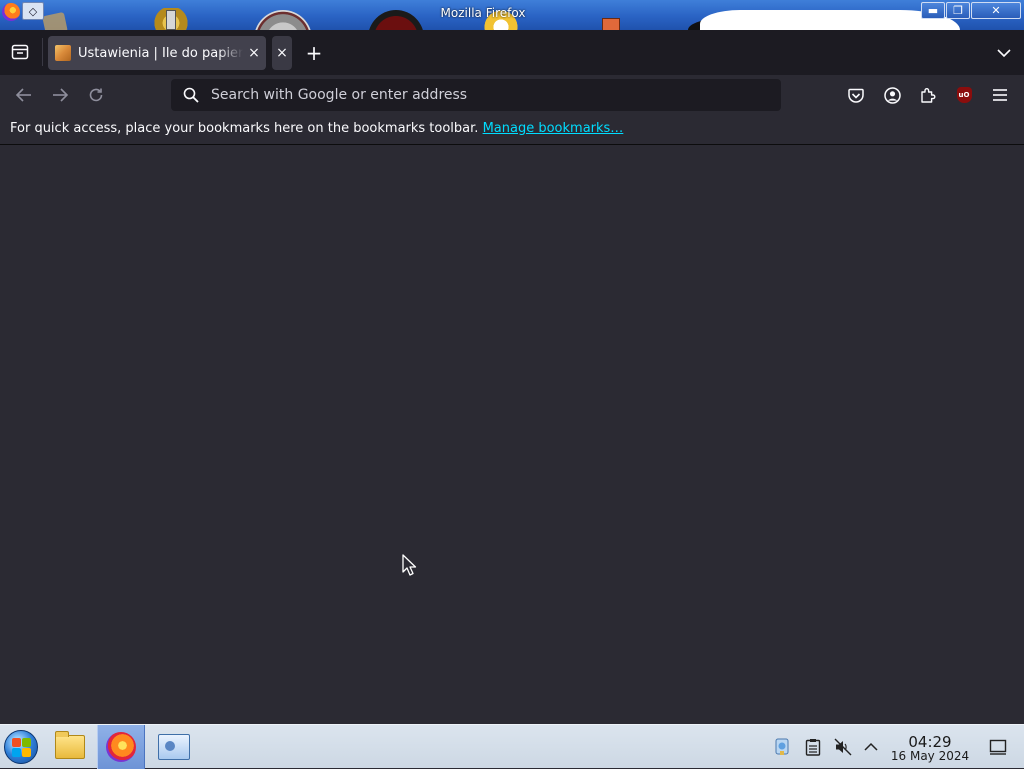  I want to click on minimize-button: ▬, so click(933, 10).